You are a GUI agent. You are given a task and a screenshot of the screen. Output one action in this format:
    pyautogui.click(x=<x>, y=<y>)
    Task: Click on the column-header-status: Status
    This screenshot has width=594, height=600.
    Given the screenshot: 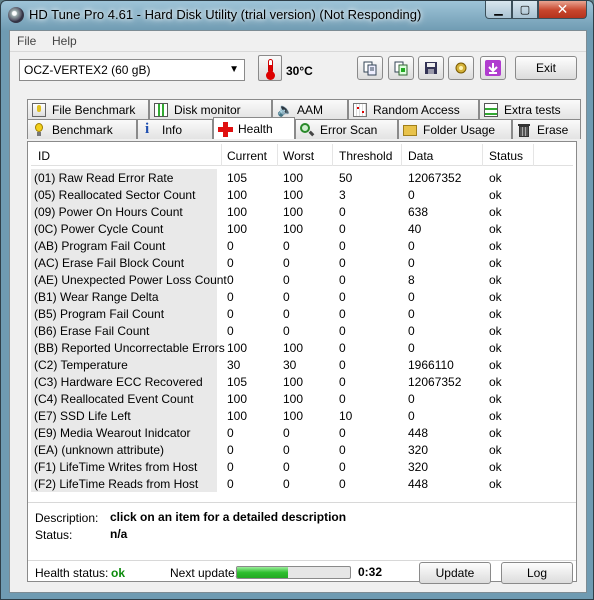 What is the action you would take?
    pyautogui.click(x=506, y=156)
    